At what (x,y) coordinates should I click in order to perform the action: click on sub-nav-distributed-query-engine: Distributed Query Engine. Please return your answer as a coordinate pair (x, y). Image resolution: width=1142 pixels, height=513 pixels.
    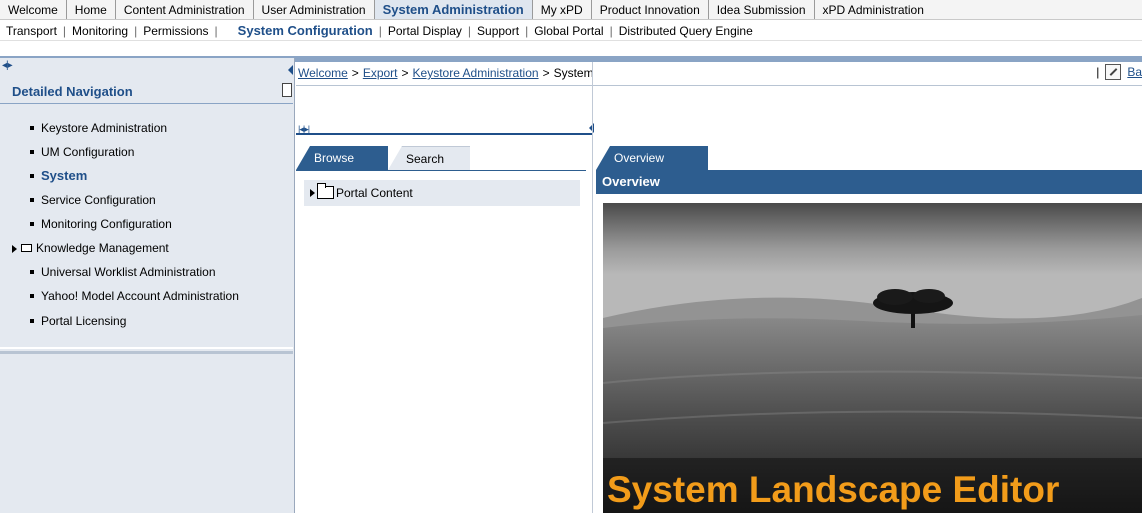
    Looking at the image, I should click on (686, 31).